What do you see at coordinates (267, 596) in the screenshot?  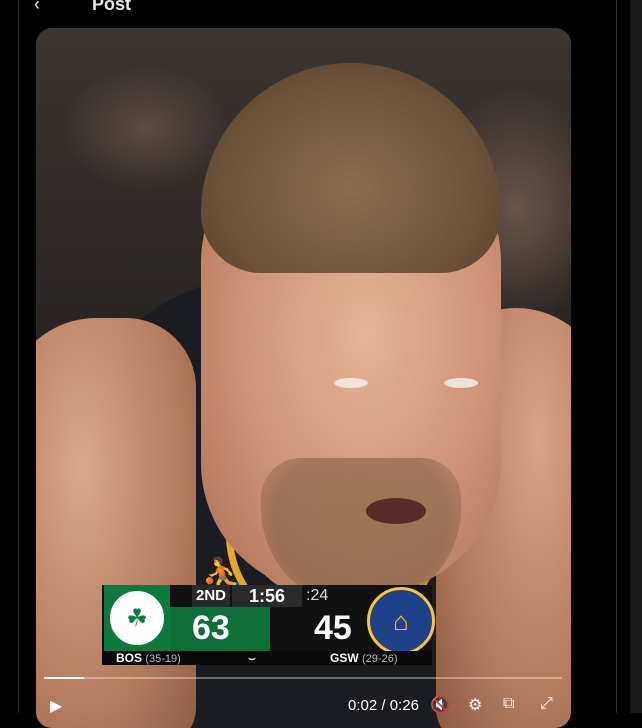 I see `game-clock: 1:56` at bounding box center [267, 596].